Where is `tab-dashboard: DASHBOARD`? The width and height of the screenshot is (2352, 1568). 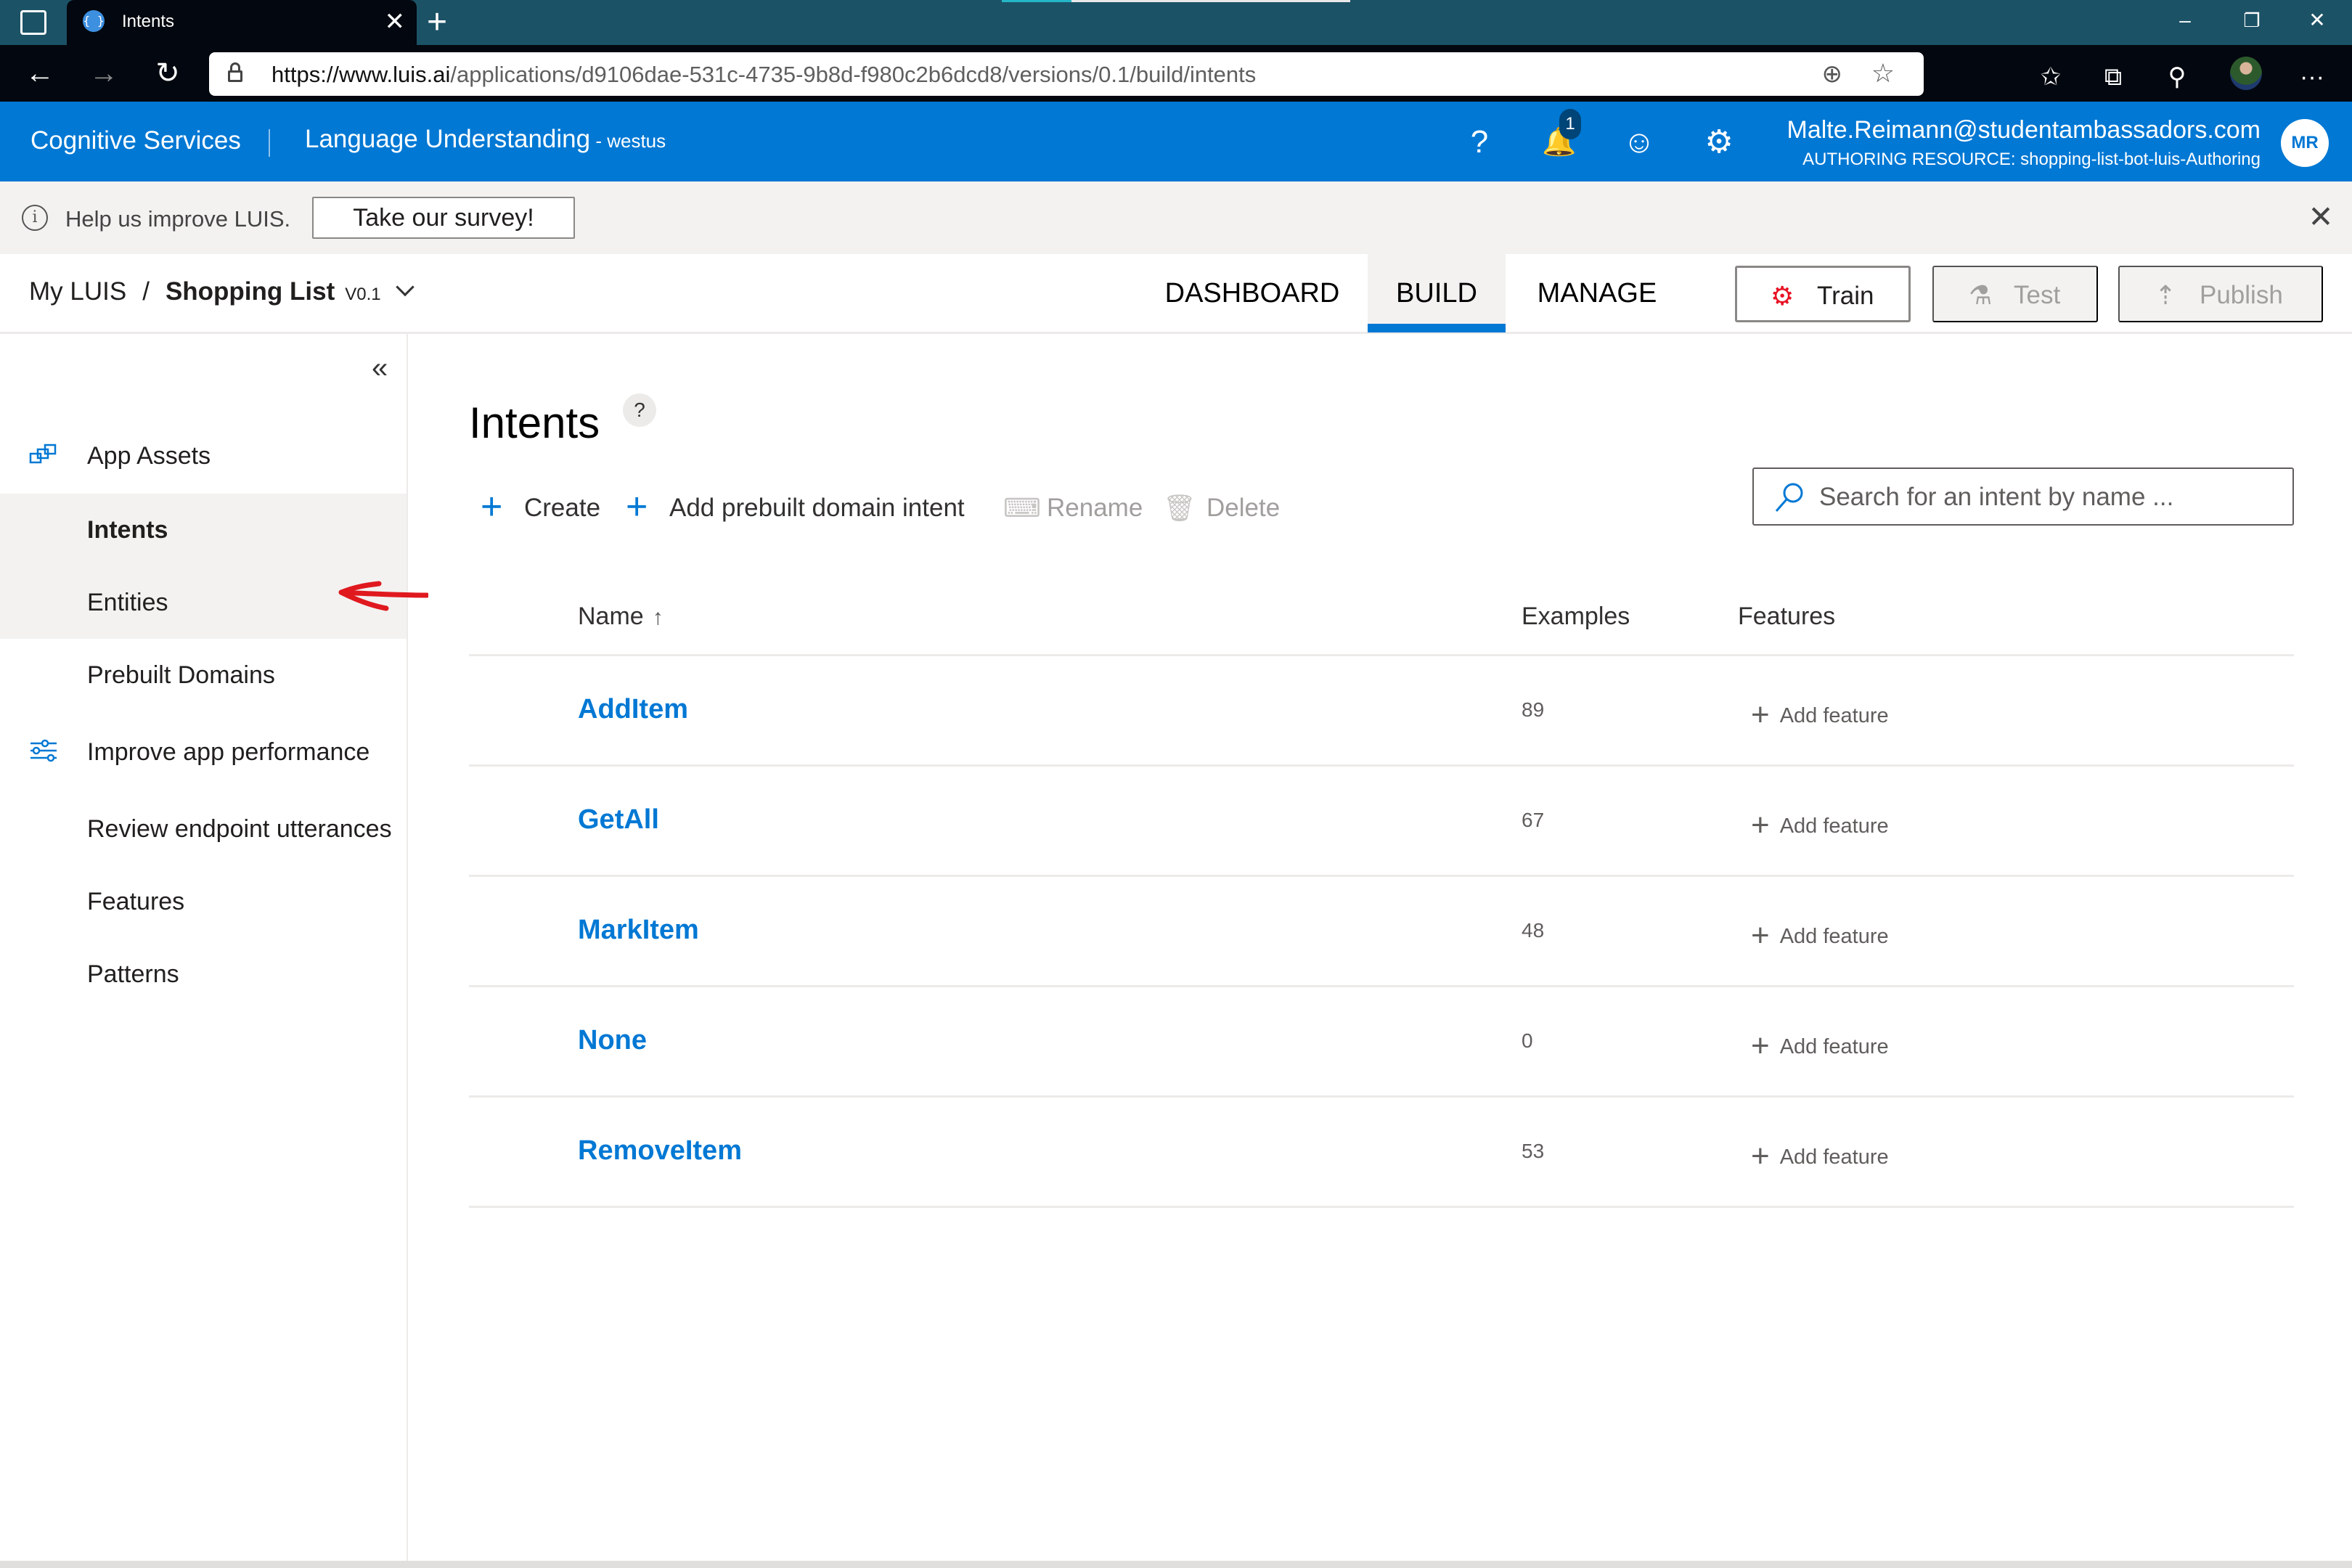
tab-dashboard: DASHBOARD is located at coordinates (1252, 293).